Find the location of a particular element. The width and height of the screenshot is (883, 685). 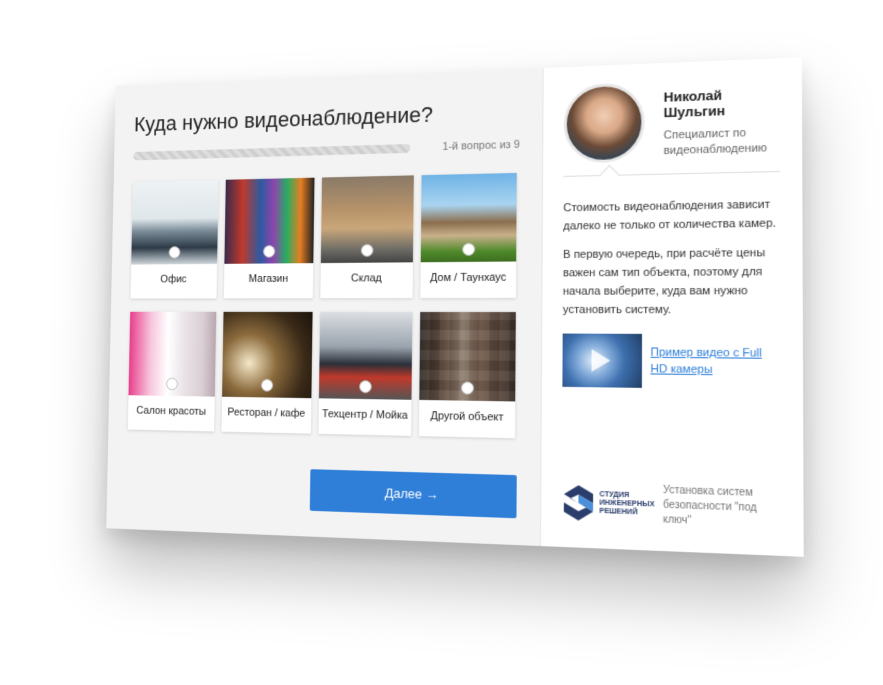

option-label: Другой объект is located at coordinates (467, 417).